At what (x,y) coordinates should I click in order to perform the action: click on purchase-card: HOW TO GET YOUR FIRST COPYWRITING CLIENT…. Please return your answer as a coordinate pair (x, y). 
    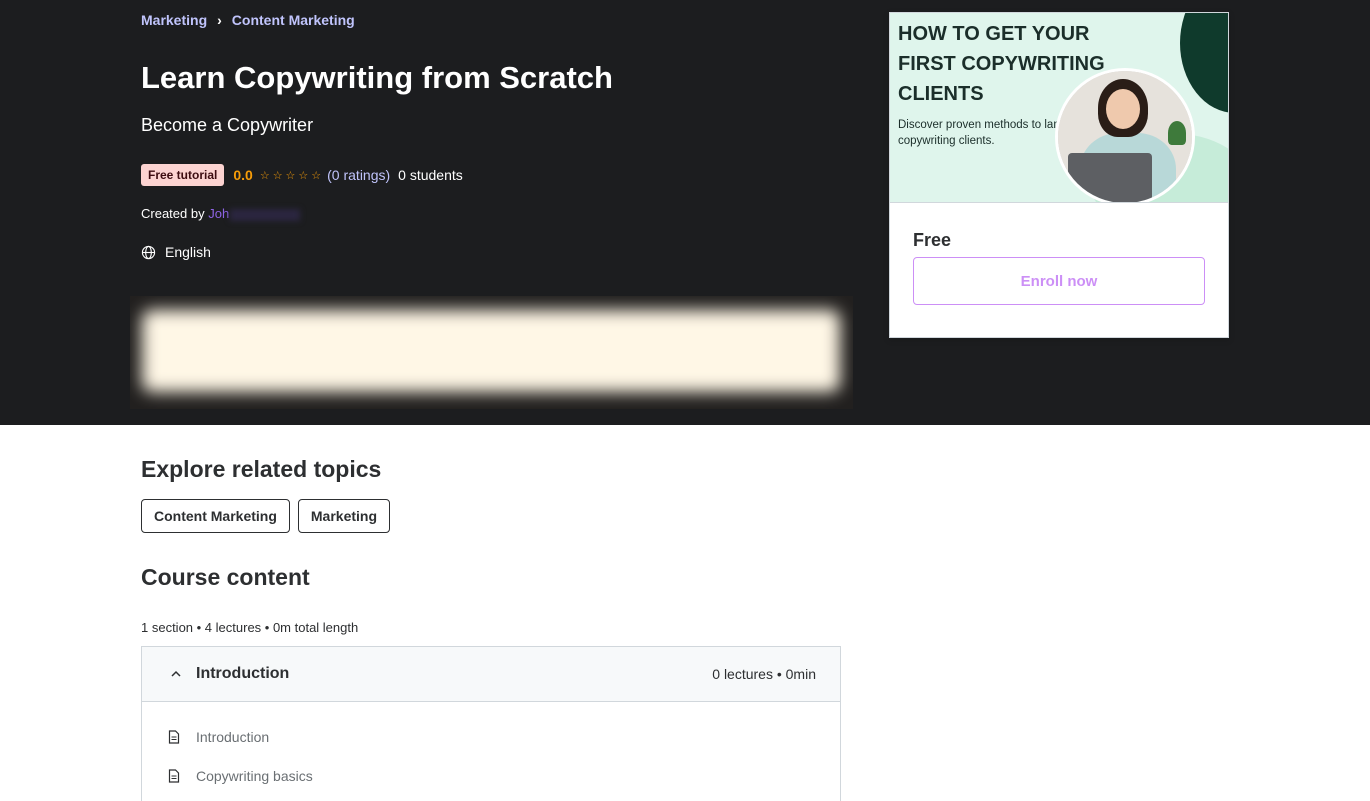
    Looking at the image, I should click on (1059, 175).